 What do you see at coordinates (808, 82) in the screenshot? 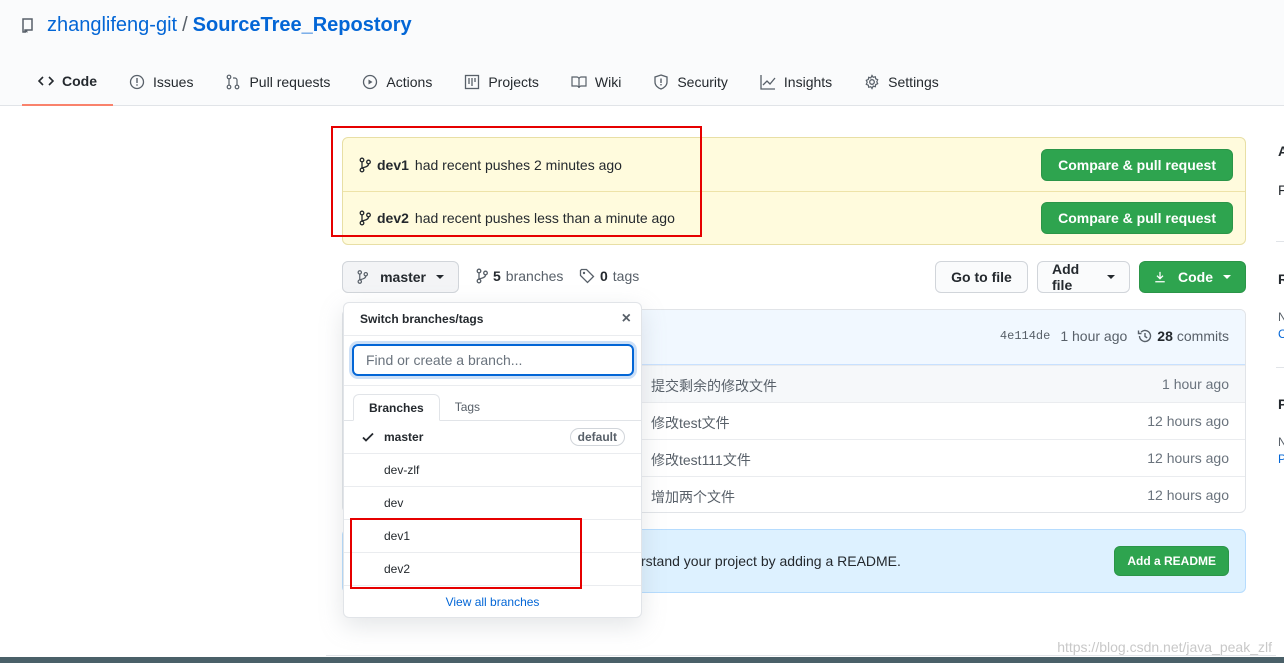
I see `tab-label: Insights` at bounding box center [808, 82].